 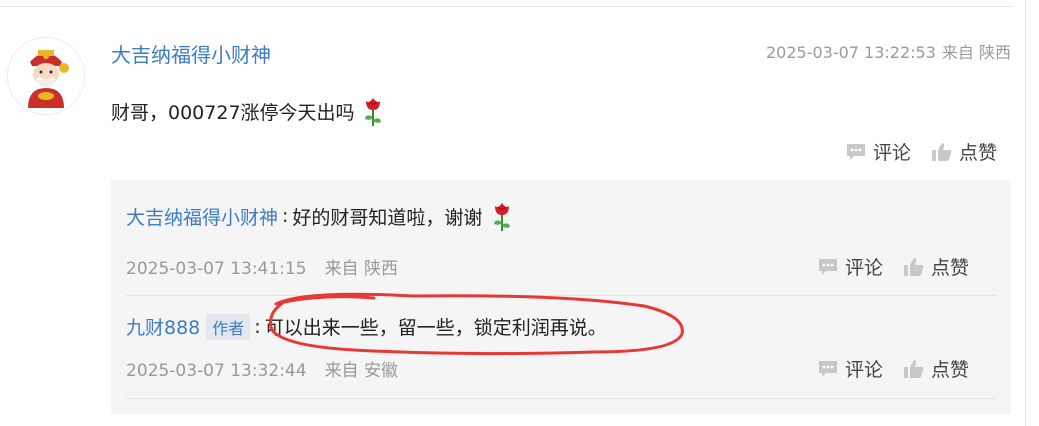 I want to click on comment-actions: 评论 点赞, so click(x=921, y=151).